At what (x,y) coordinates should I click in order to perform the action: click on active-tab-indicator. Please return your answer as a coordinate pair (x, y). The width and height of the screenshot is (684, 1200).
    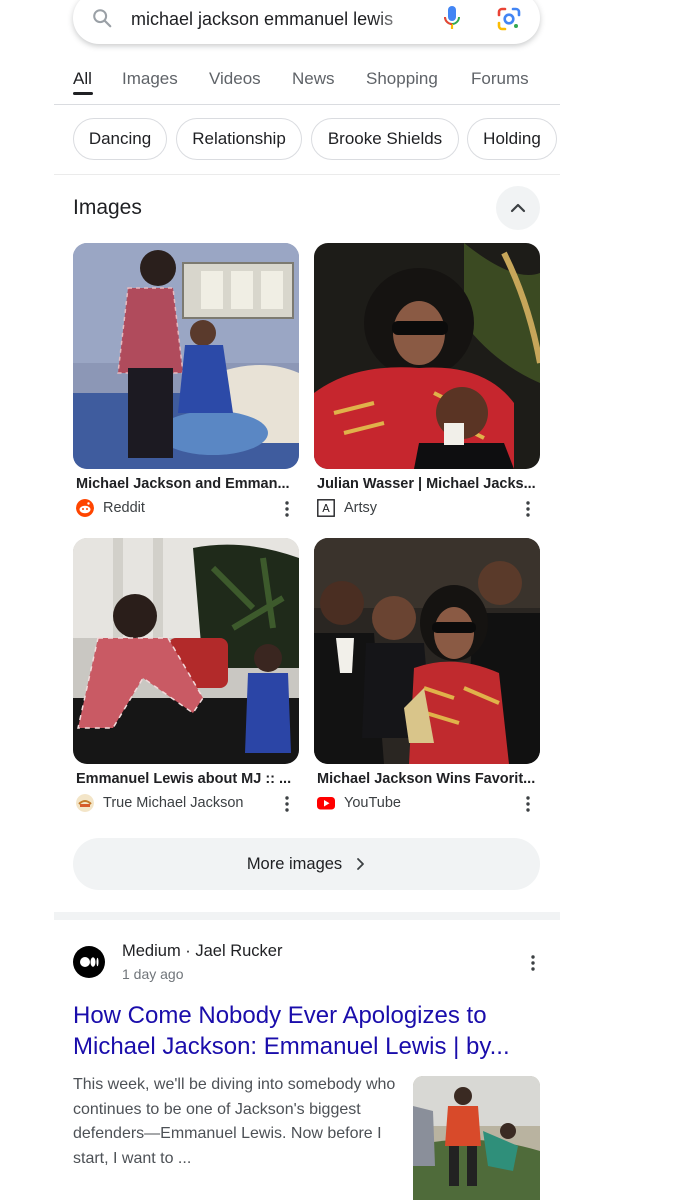
    Looking at the image, I should click on (83, 93).